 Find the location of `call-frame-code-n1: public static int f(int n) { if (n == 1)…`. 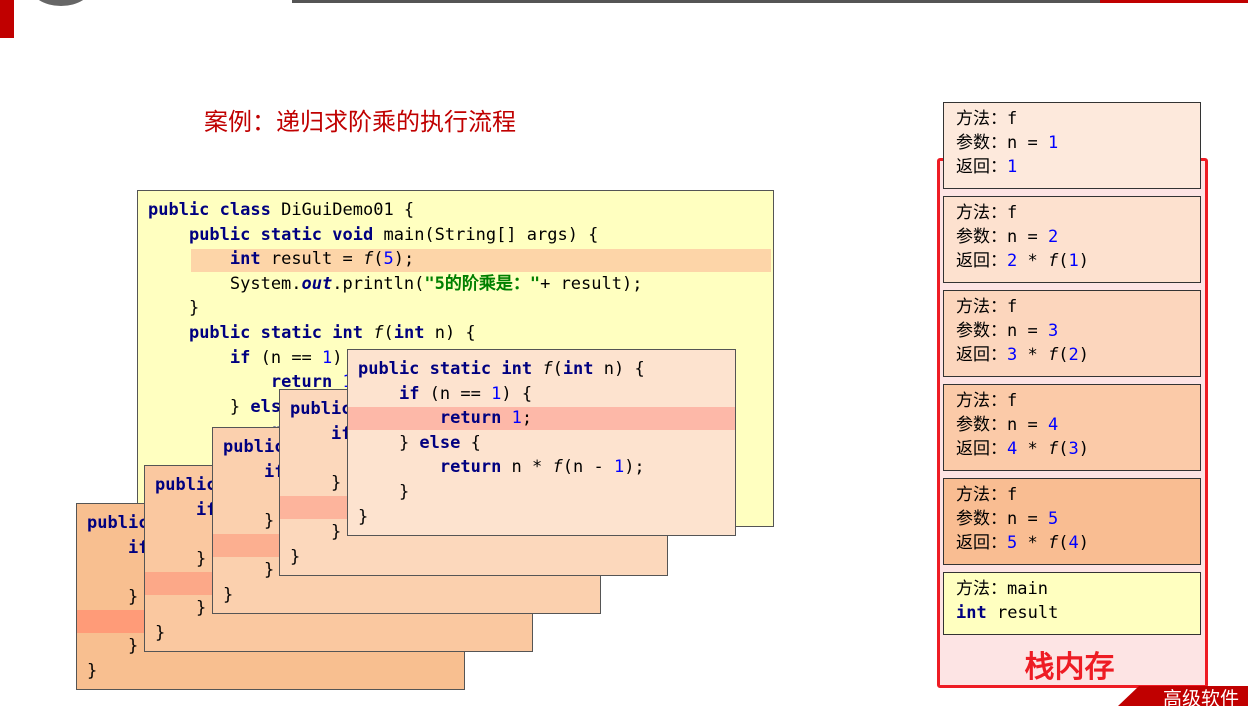

call-frame-code-n1: public static int f(int n) { if (n == 1)… is located at coordinates (541, 442).